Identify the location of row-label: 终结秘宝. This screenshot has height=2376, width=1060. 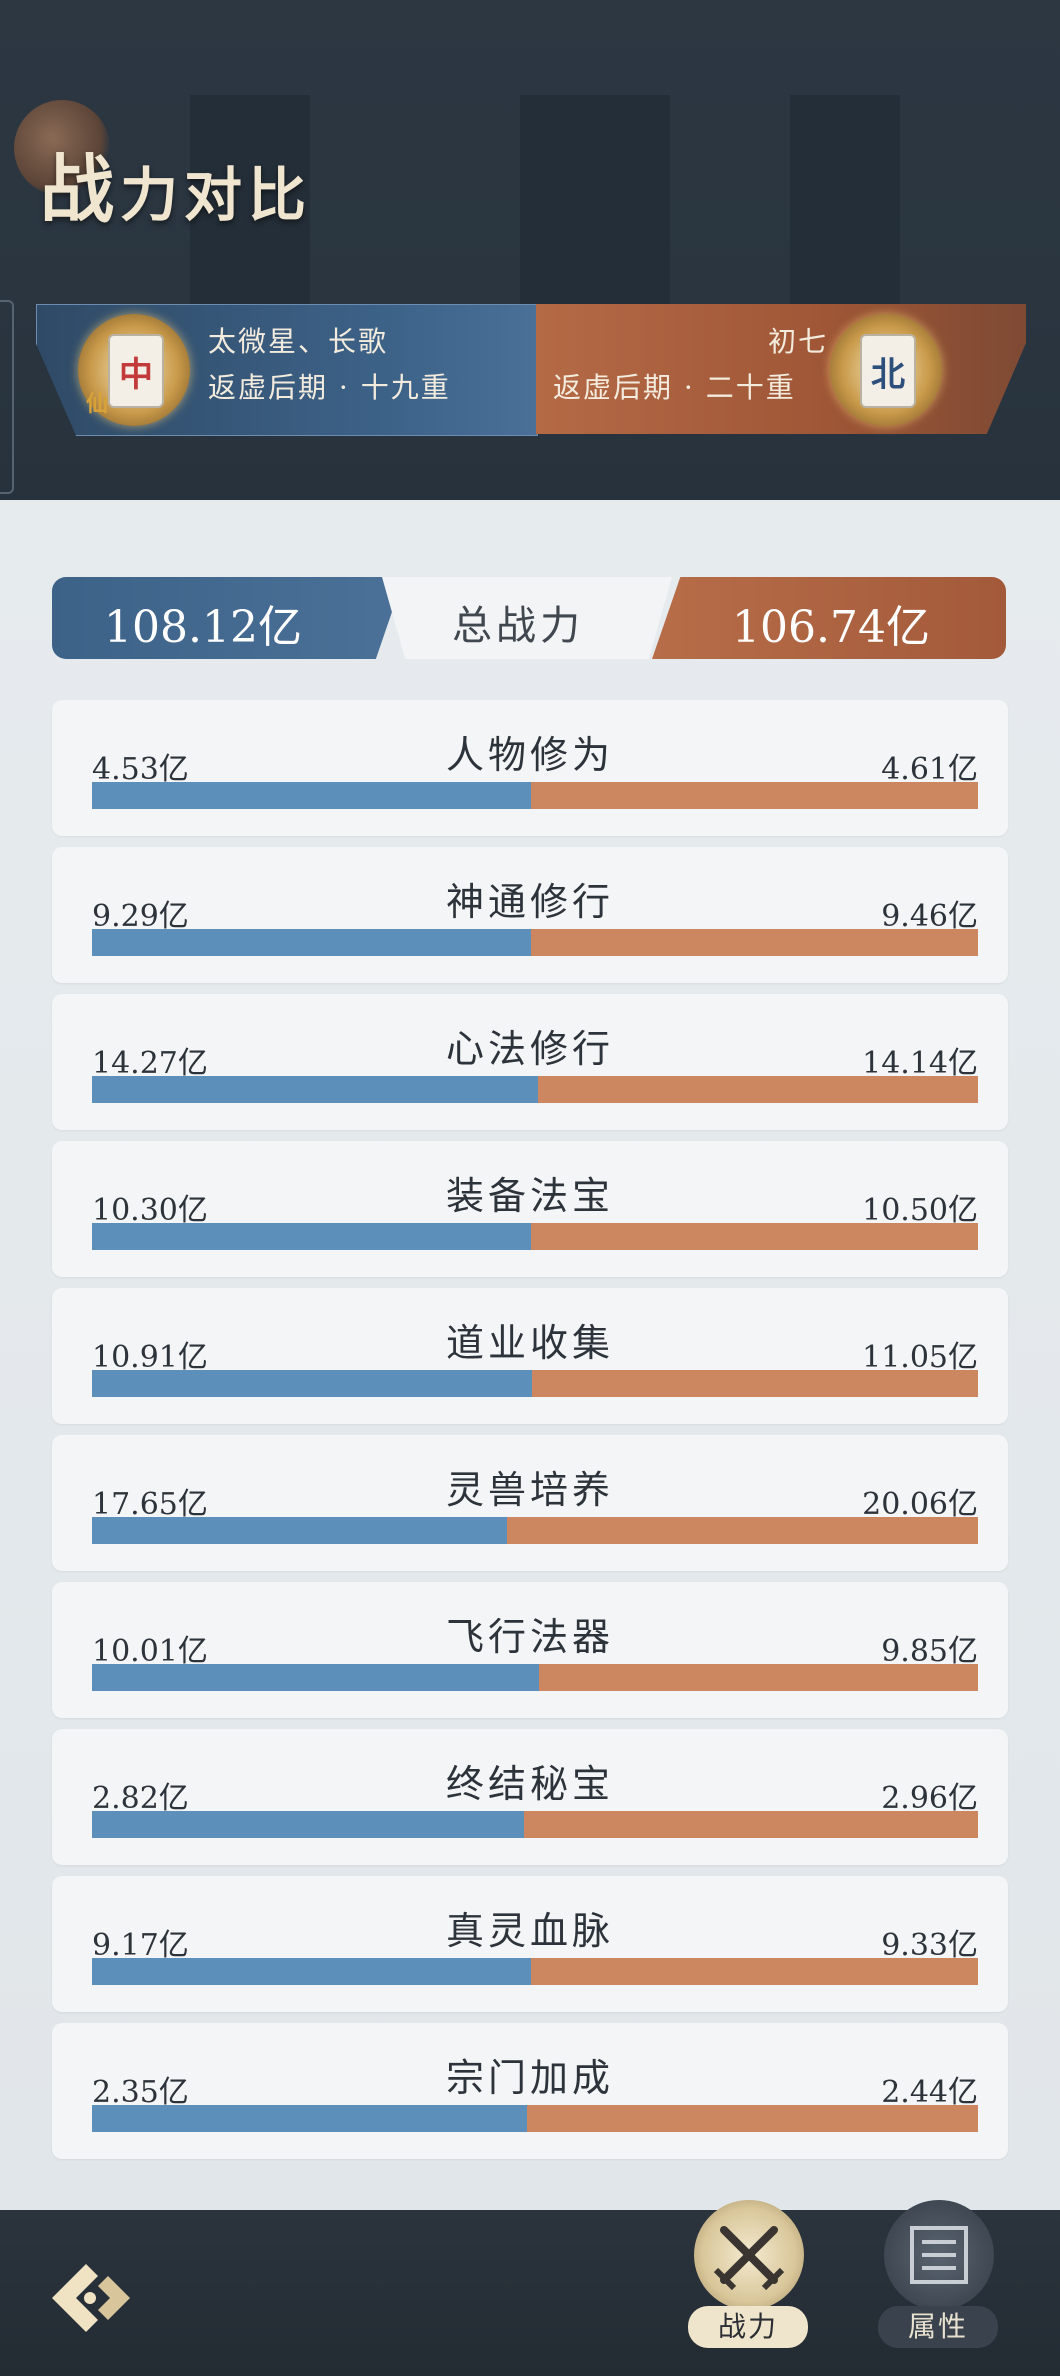
(529, 1784).